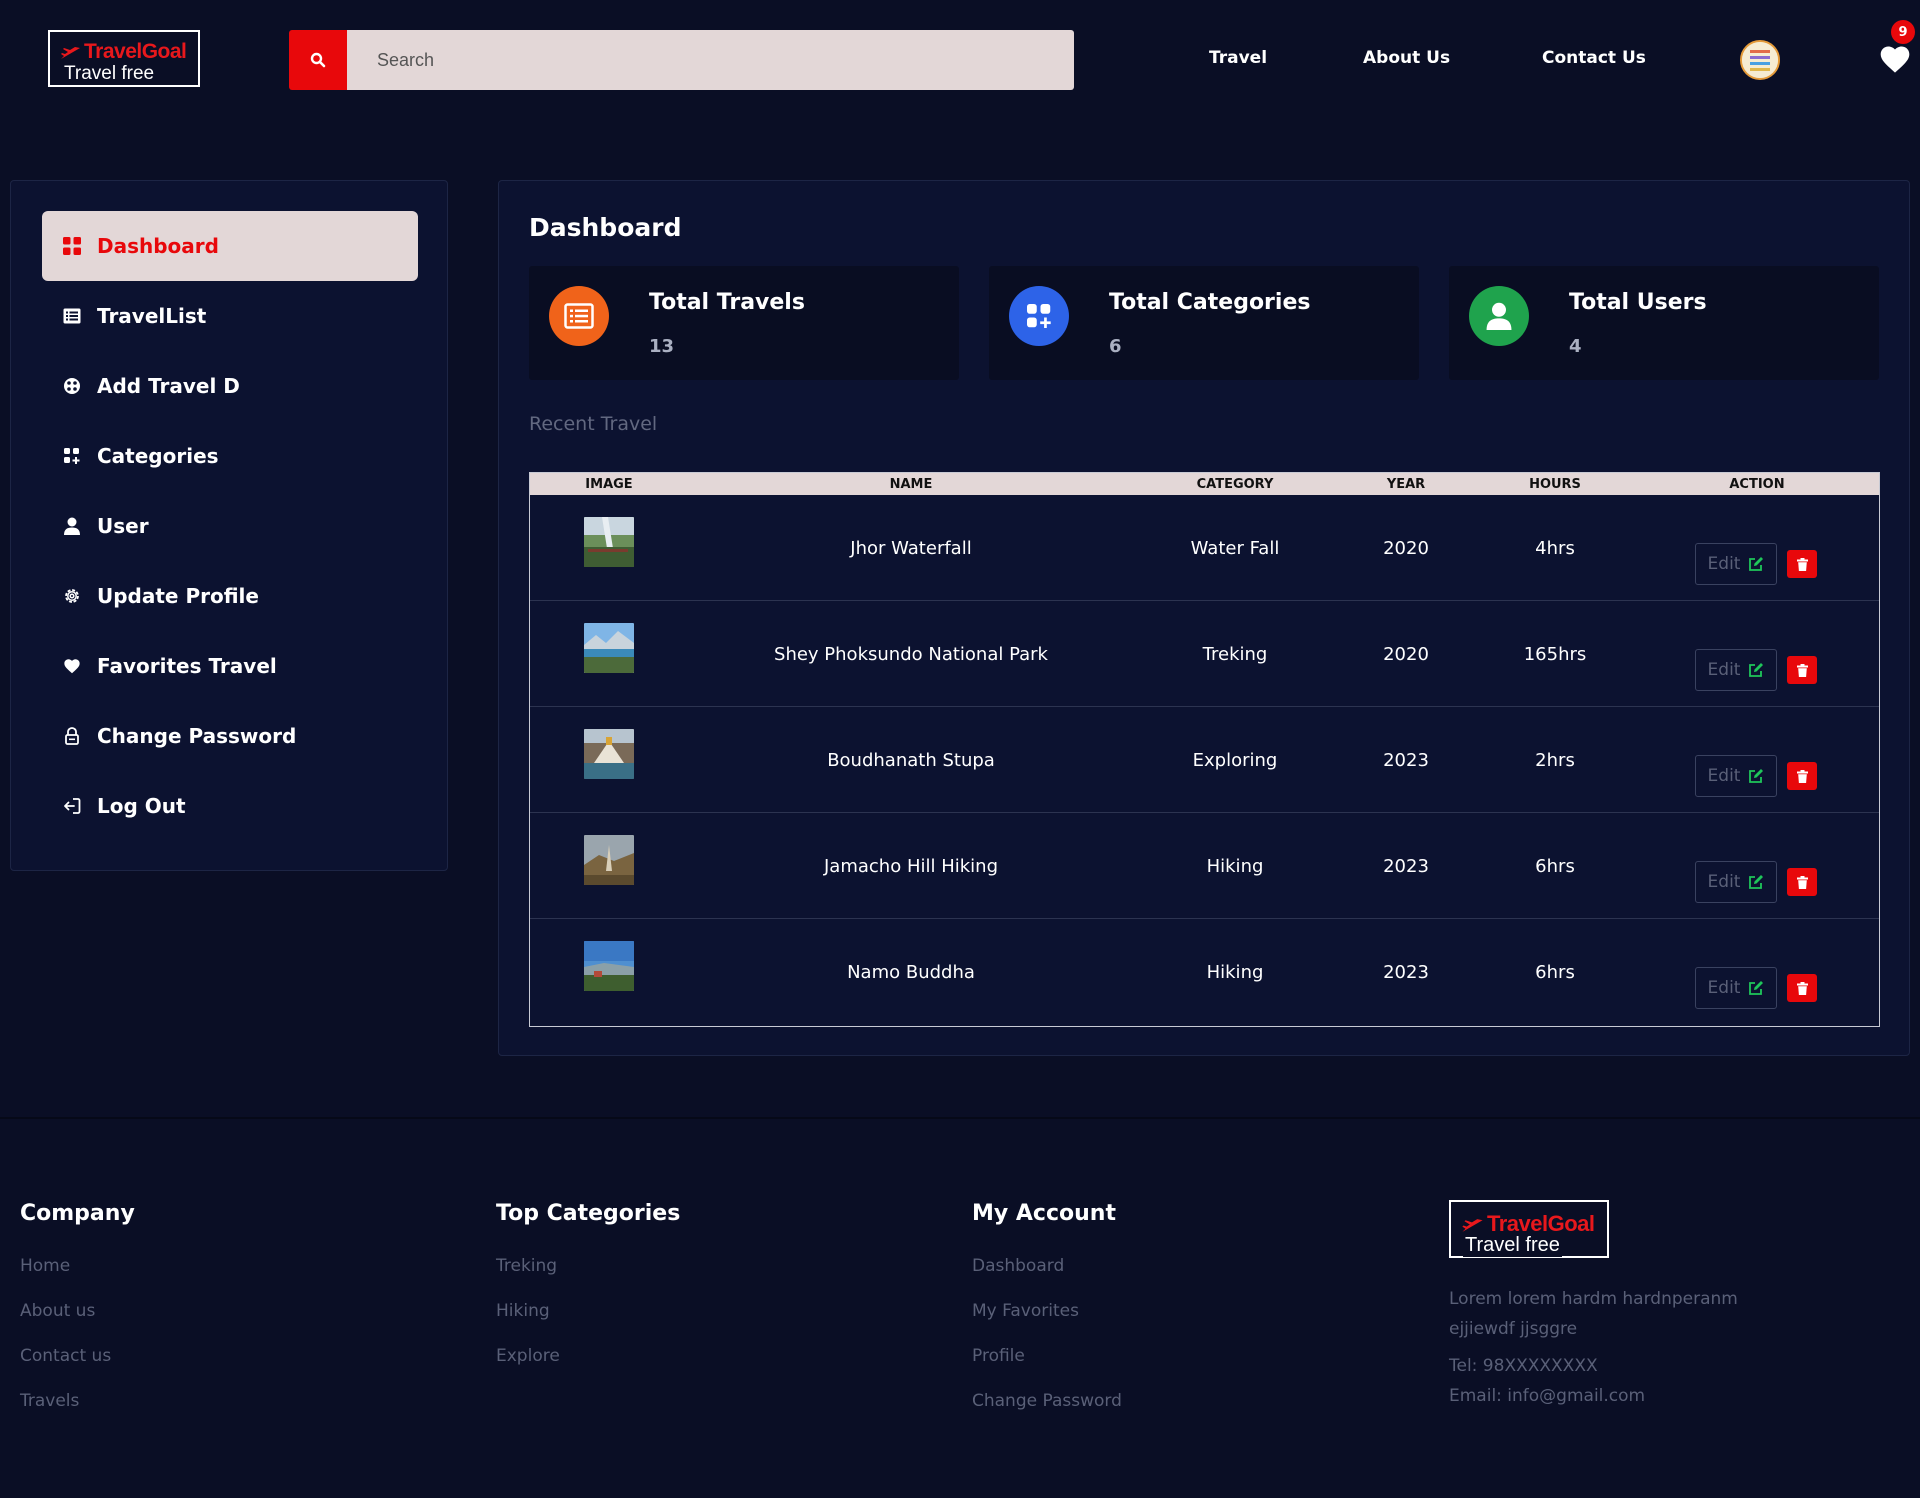 The image size is (1920, 1498). I want to click on list-icon, so click(579, 316).